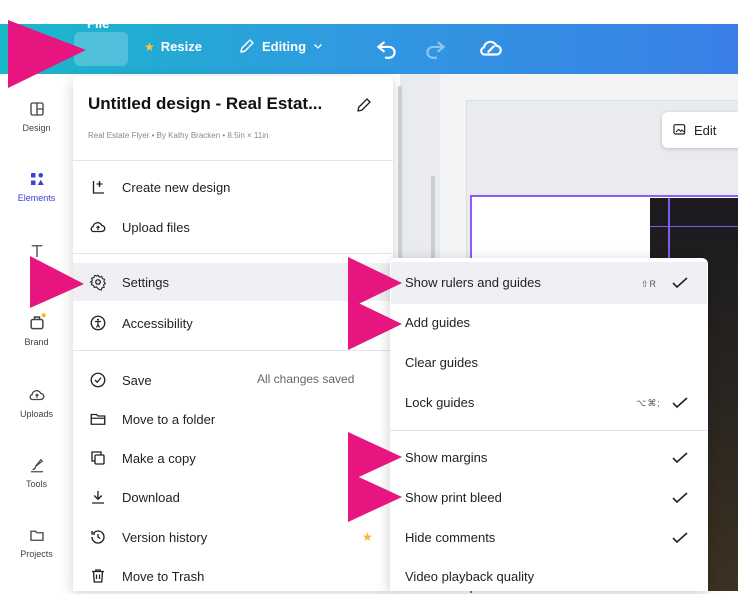  I want to click on menu-item-version-history: Version history, so click(147, 537).